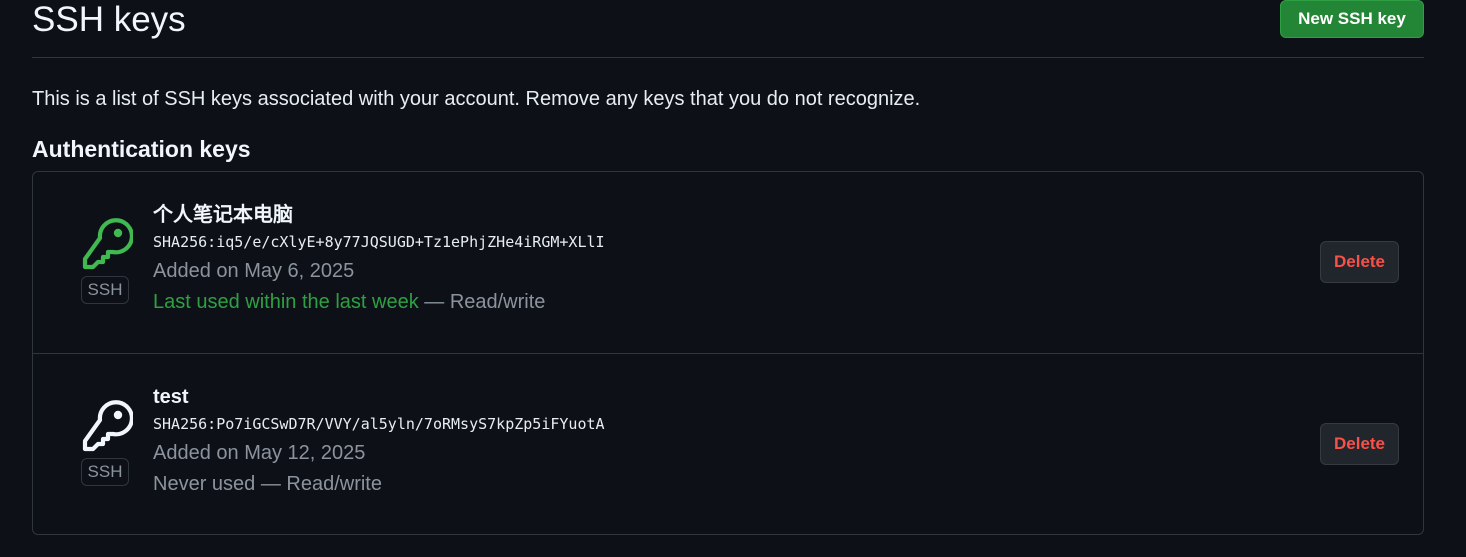  Describe the element at coordinates (286, 302) in the screenshot. I see `key-last-used: Last used within the last week` at that location.